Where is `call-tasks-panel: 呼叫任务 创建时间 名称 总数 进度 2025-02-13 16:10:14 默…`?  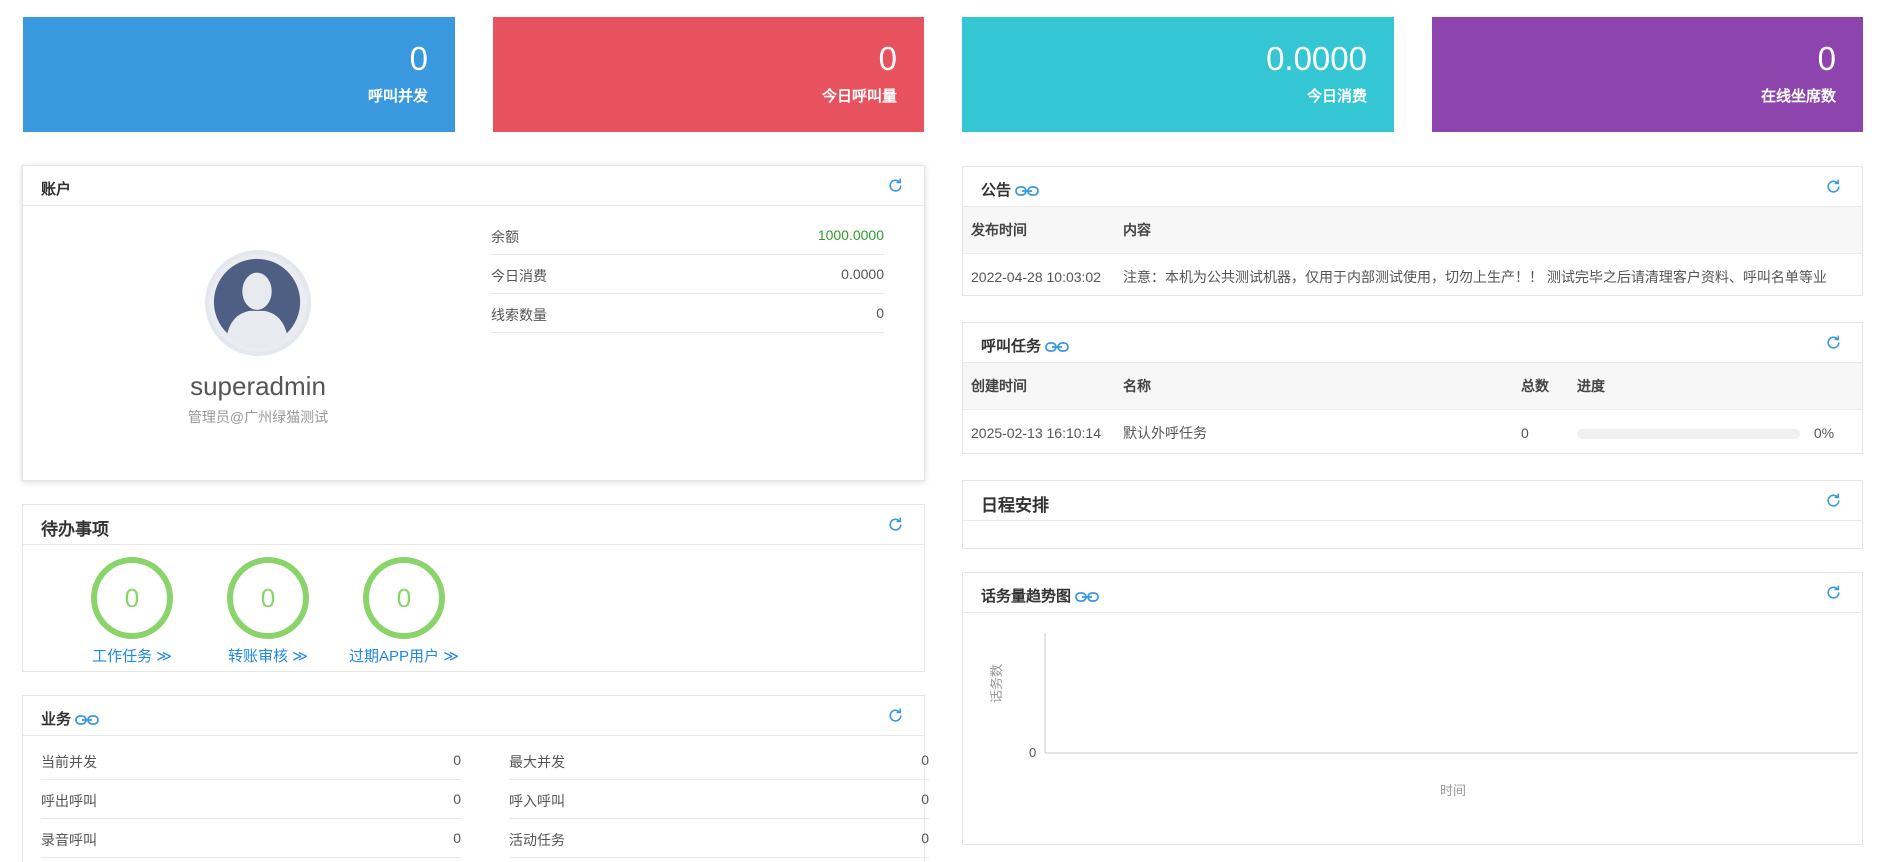
call-tasks-panel: 呼叫任务 创建时间 名称 总数 进度 2025-02-13 16:10:14 默… is located at coordinates (1412, 388).